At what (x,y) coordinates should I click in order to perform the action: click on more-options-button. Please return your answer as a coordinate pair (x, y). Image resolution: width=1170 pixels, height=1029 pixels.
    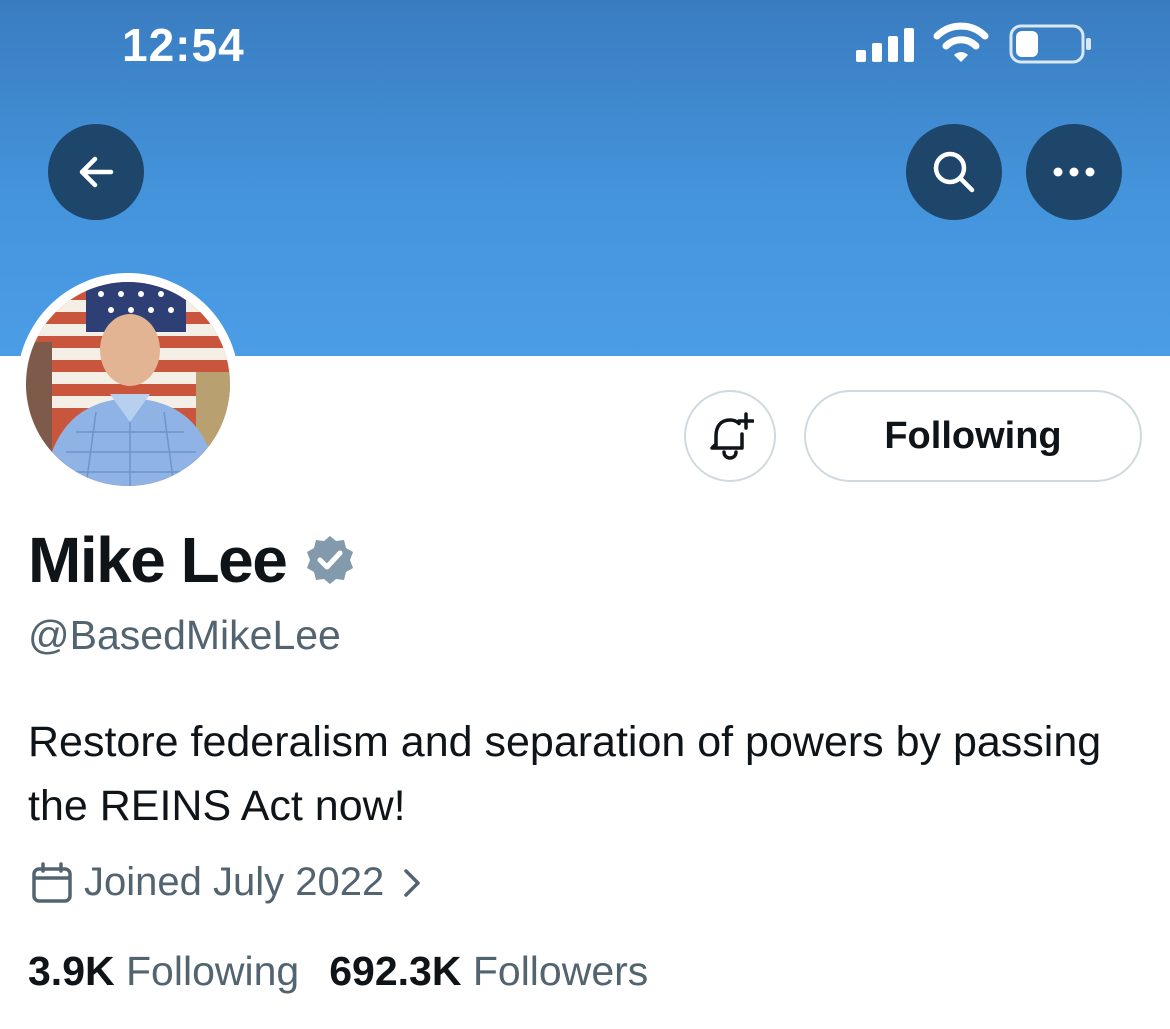
    Looking at the image, I should click on (1074, 172).